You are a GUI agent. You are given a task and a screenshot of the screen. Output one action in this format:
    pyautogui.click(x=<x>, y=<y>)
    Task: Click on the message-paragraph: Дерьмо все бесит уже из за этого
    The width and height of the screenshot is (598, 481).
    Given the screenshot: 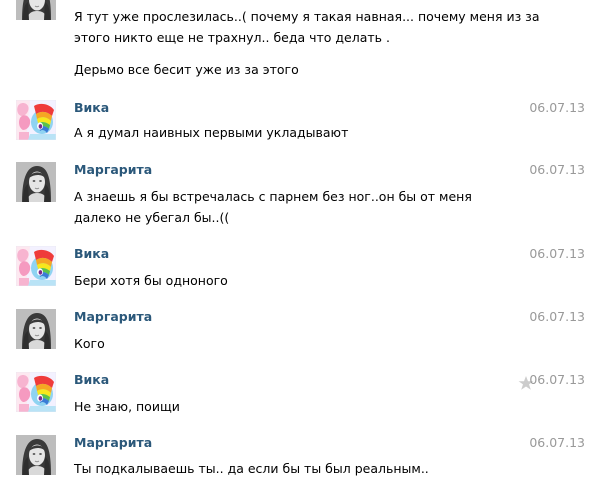 What is the action you would take?
    pyautogui.click(x=186, y=69)
    